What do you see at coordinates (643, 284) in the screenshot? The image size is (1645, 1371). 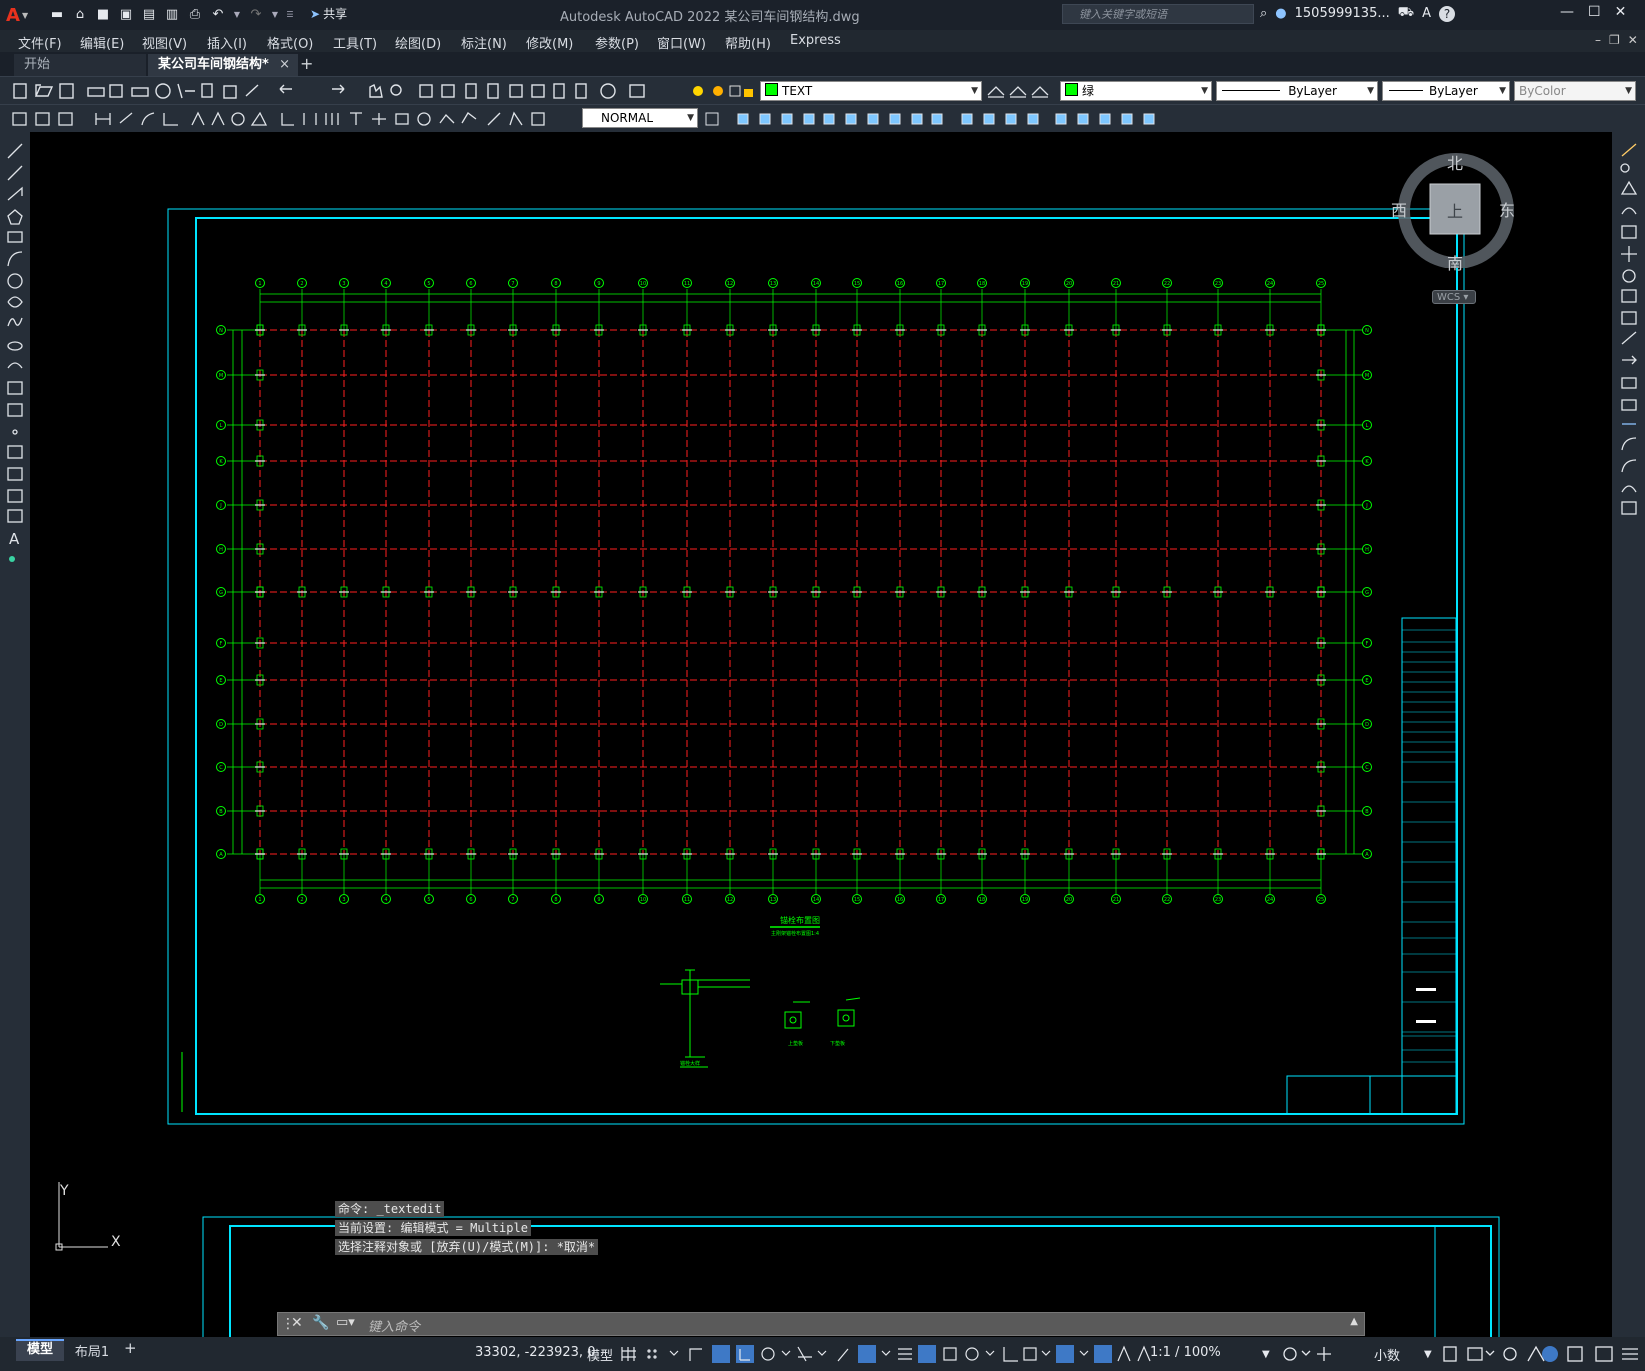 I see `column-bubble-top-label: 10` at bounding box center [643, 284].